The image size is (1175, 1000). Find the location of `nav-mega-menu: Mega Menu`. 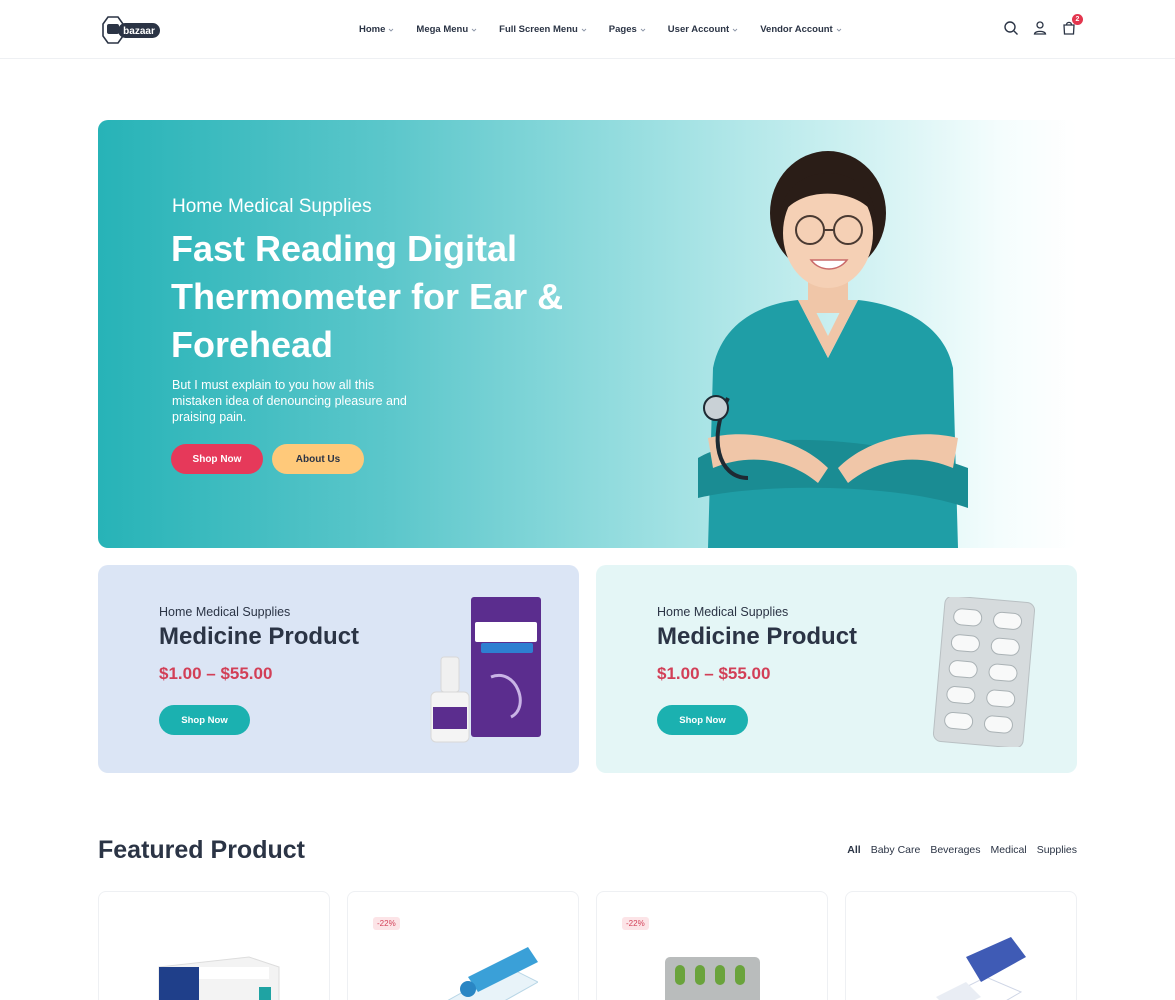

nav-mega-menu: Mega Menu is located at coordinates (446, 29).